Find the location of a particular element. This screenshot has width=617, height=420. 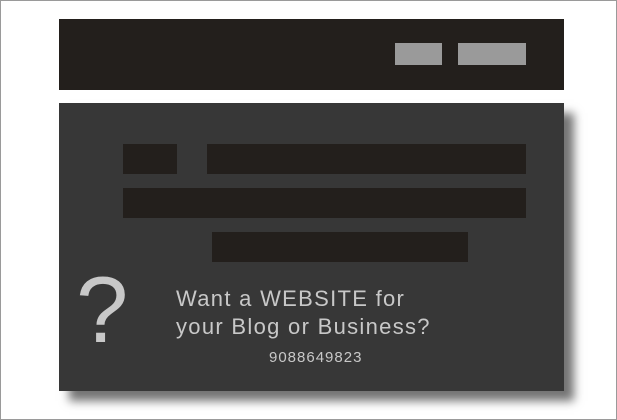

question-mark-icon: ? is located at coordinates (102, 309).